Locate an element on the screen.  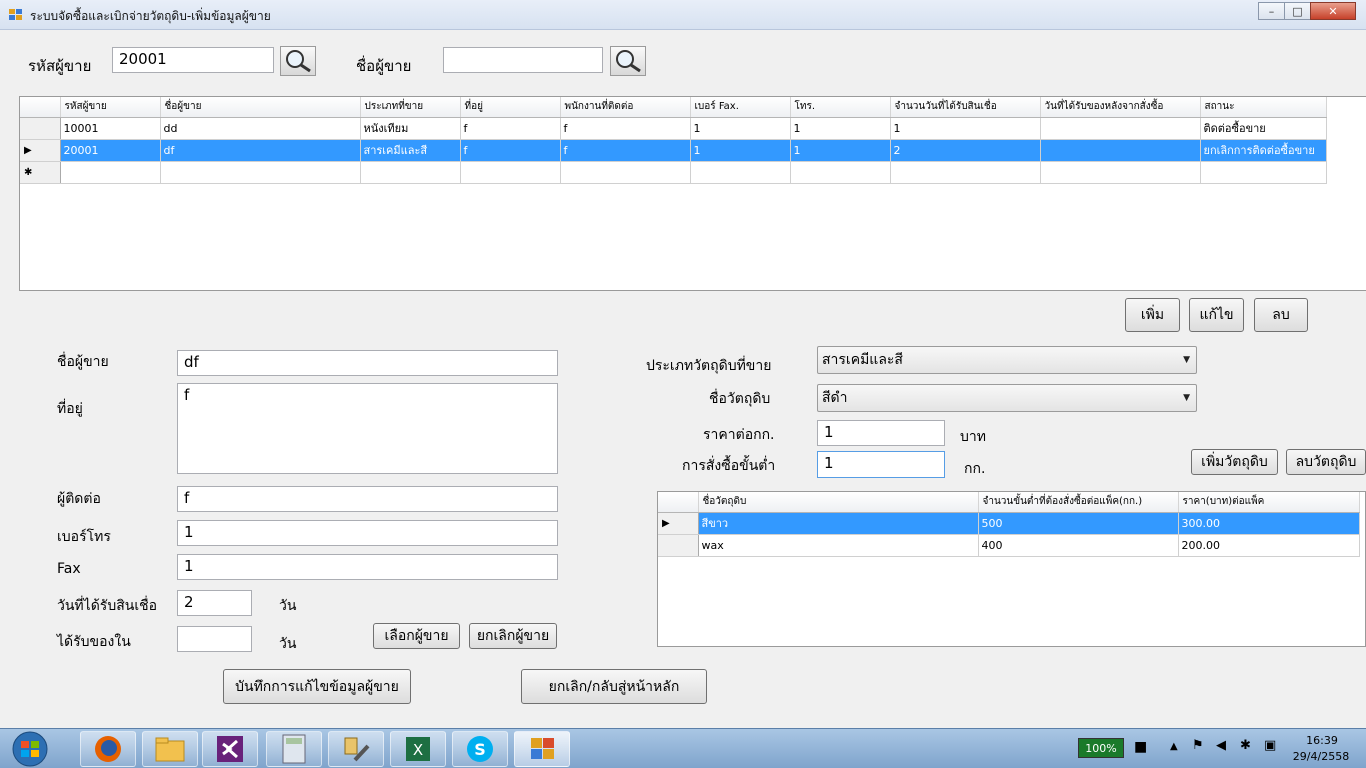
delete-button: ลบ is located at coordinates (1281, 315).